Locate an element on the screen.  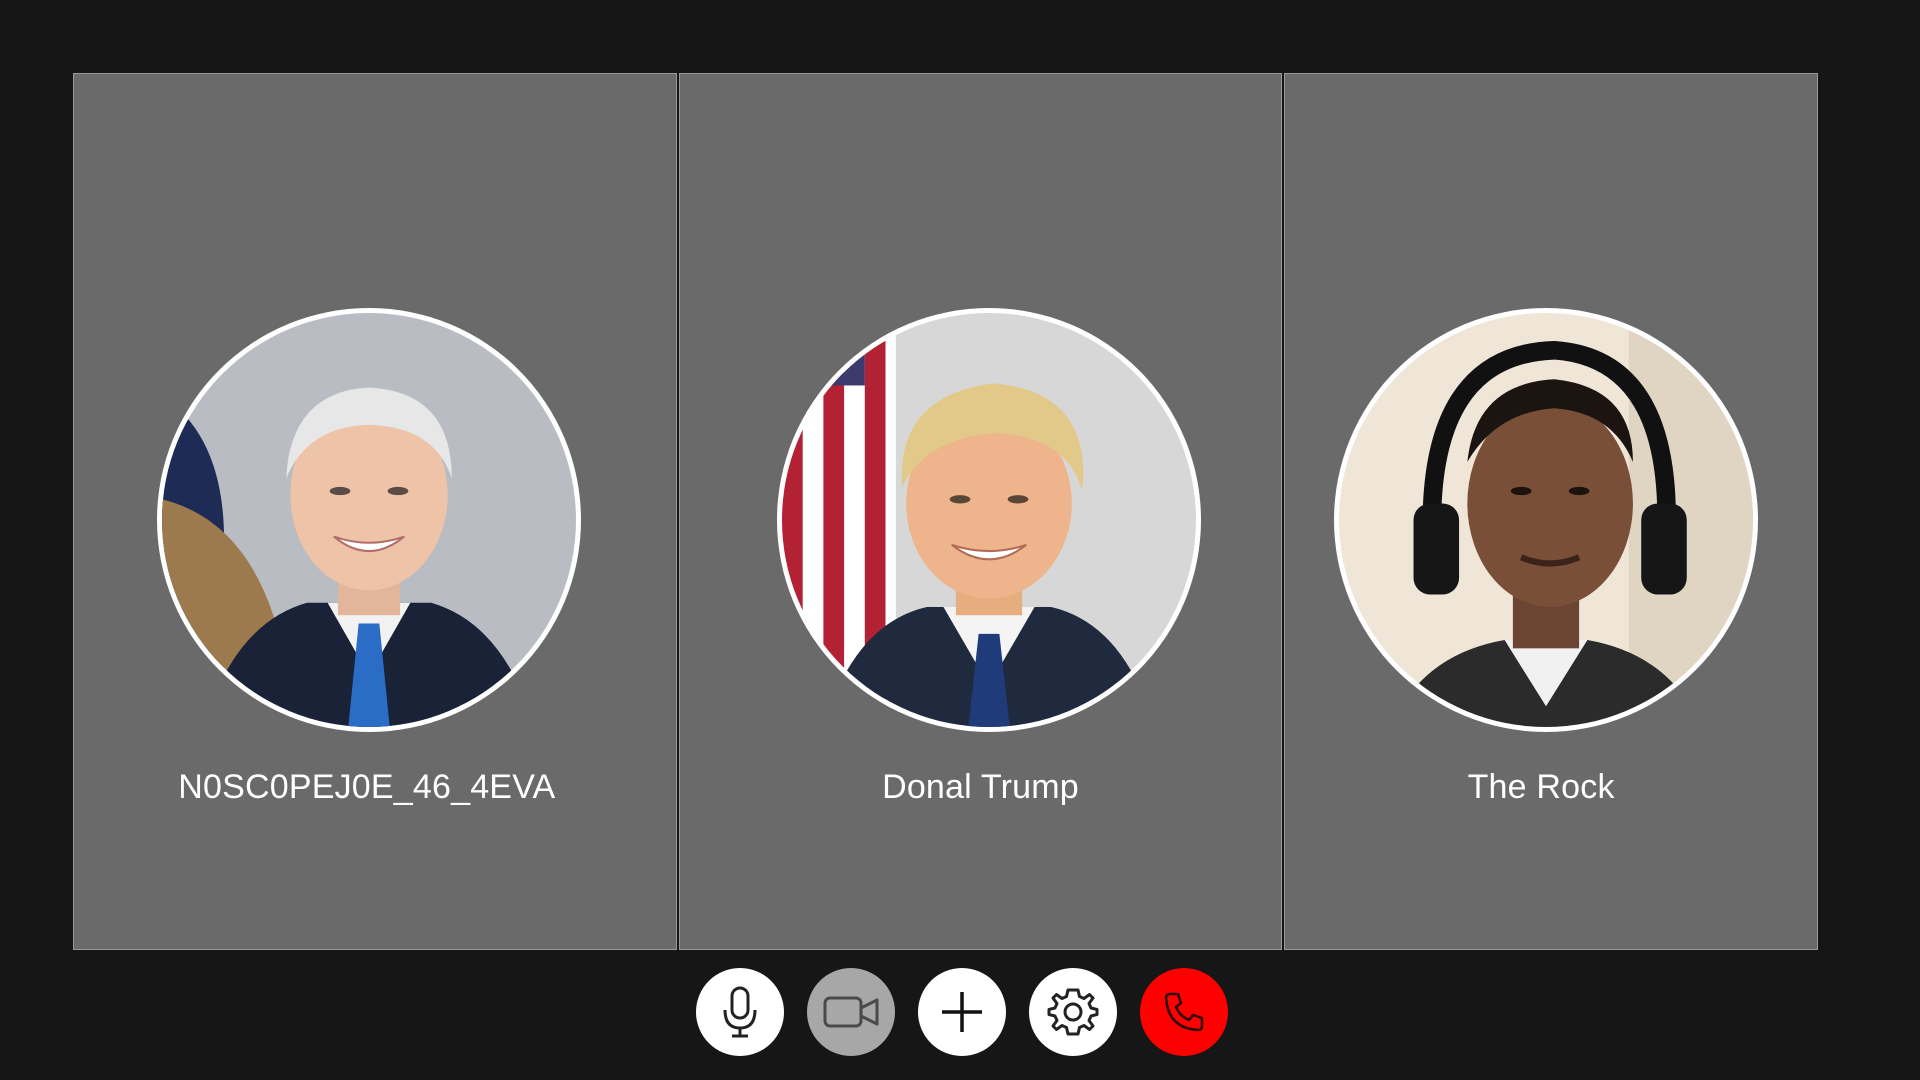
participant-name: N0SC0PEJ0E_46_4EVA is located at coordinates (367, 787).